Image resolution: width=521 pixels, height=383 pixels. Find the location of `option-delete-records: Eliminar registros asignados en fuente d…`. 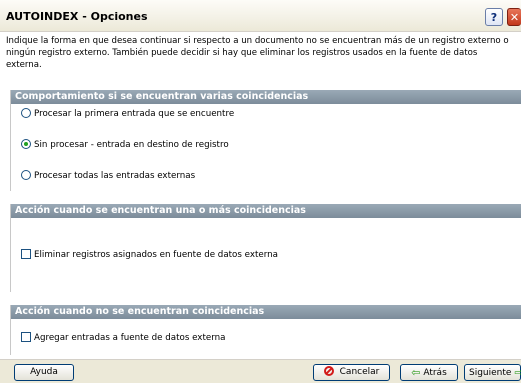

option-delete-records: Eliminar registros asignados en fuente d… is located at coordinates (149, 255).